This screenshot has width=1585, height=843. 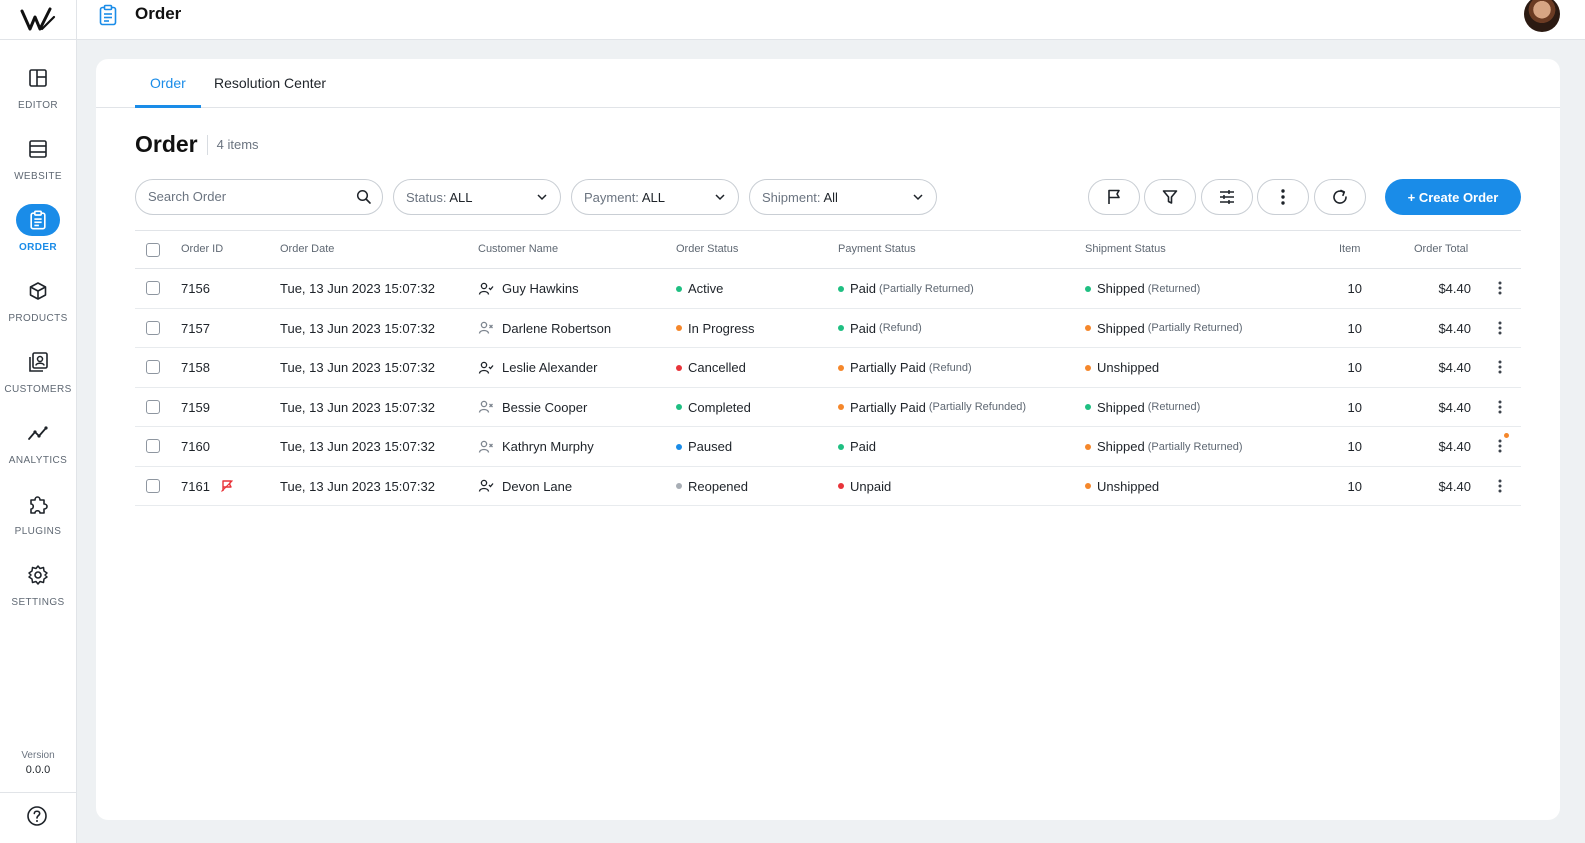 What do you see at coordinates (195, 486) in the screenshot?
I see `order-id: 7161` at bounding box center [195, 486].